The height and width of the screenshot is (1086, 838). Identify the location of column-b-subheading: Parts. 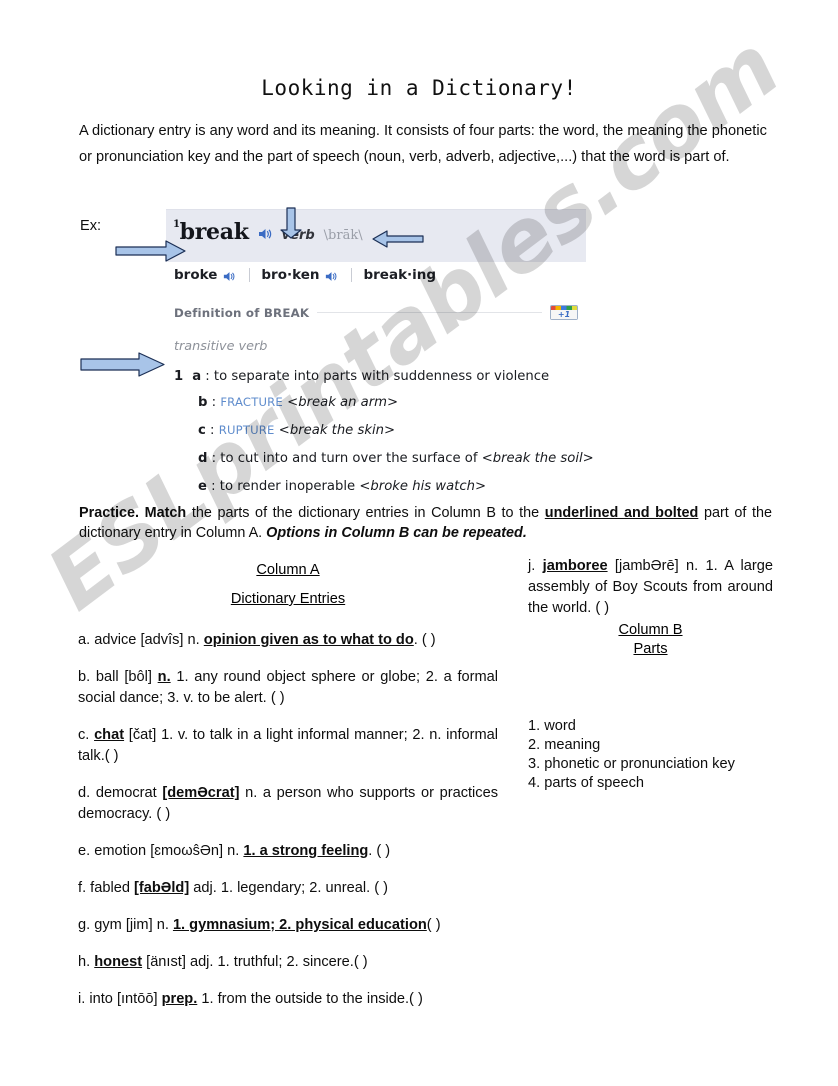
(650, 649).